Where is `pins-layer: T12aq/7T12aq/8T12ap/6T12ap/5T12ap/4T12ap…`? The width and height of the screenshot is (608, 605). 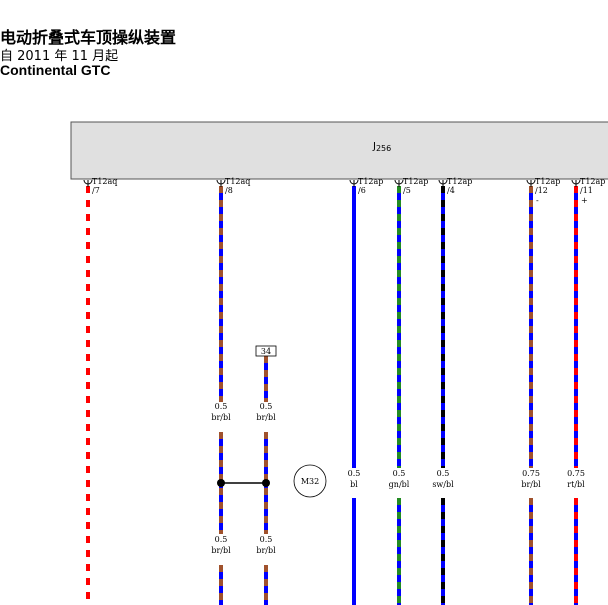
pins-layer: T12aq/7T12aq/8T12ap/6T12ap/5T12ap/4T12ap… is located at coordinates (344, 191).